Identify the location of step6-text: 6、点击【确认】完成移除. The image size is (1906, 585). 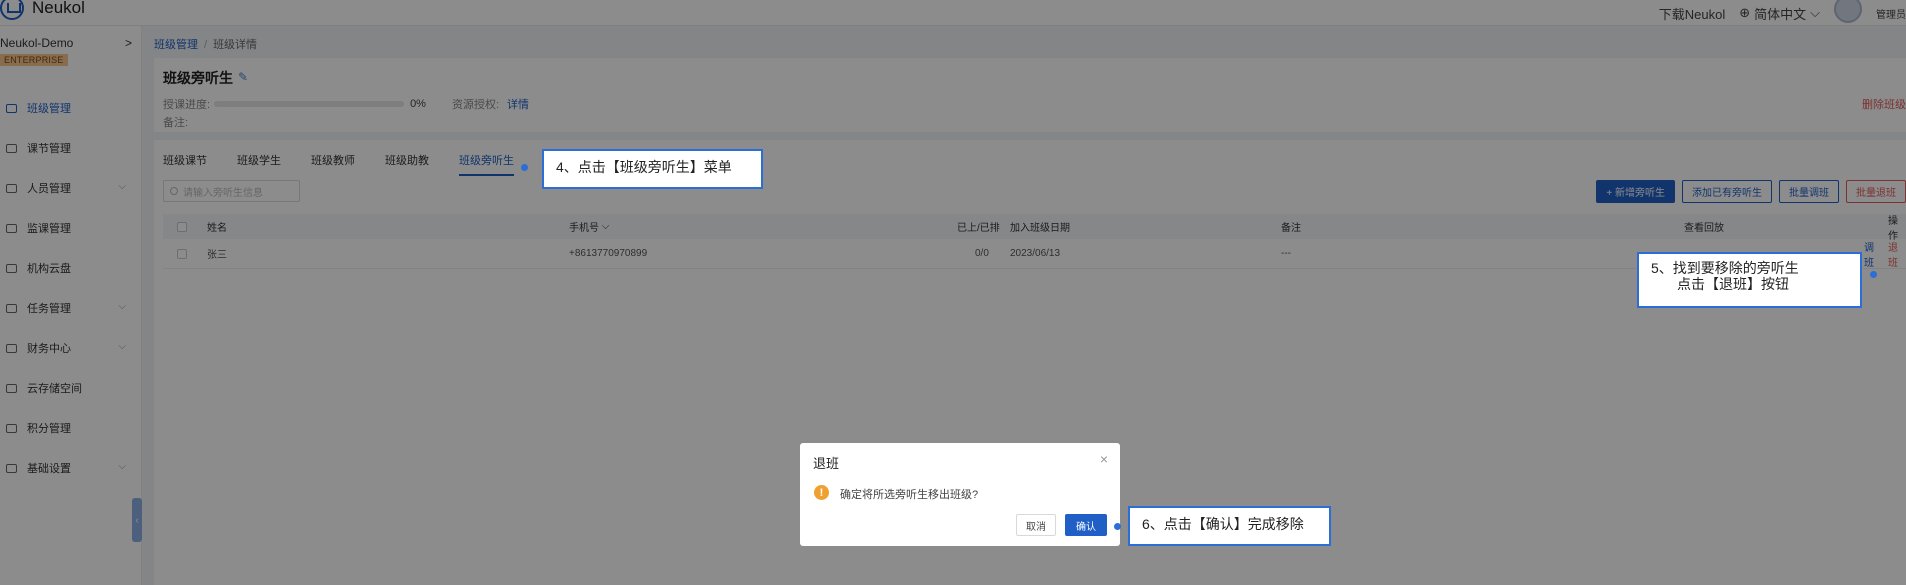
(1223, 524).